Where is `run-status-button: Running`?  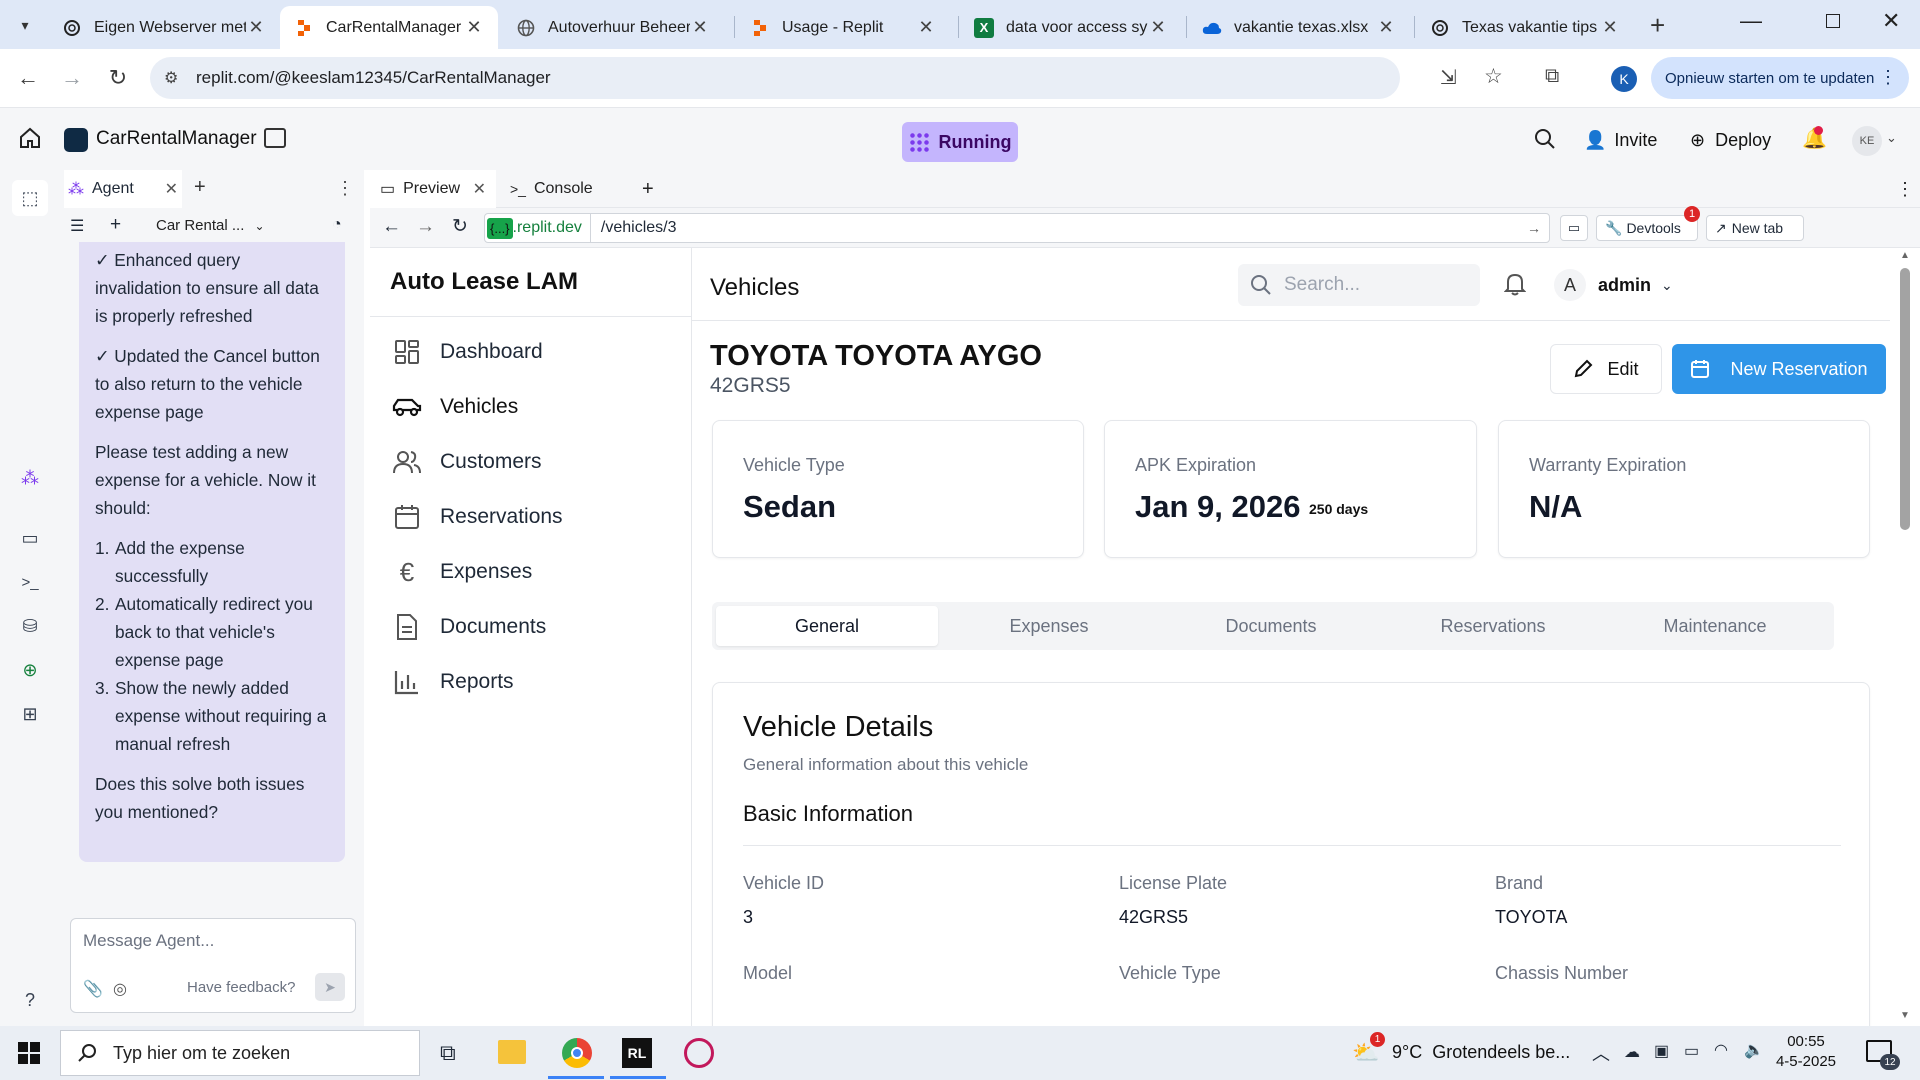 run-status-button: Running is located at coordinates (960, 142).